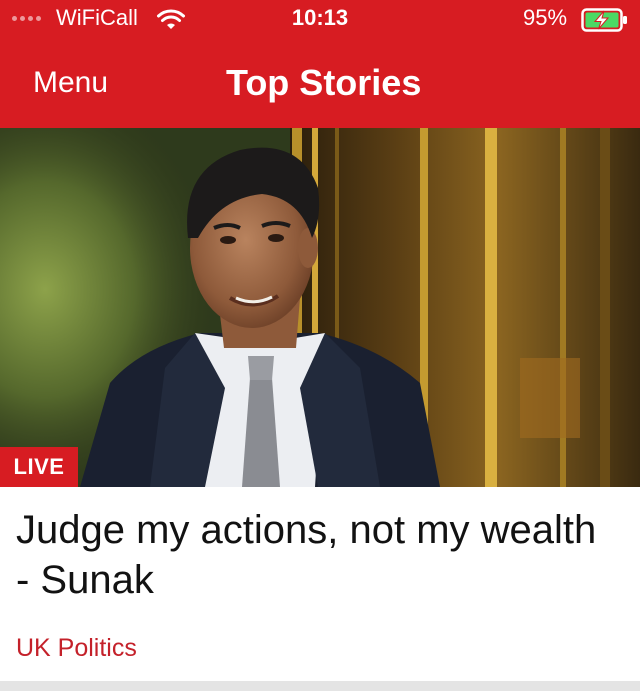 This screenshot has height=691, width=640. I want to click on navigation-bar: Menu Top Stories, so click(320, 85).